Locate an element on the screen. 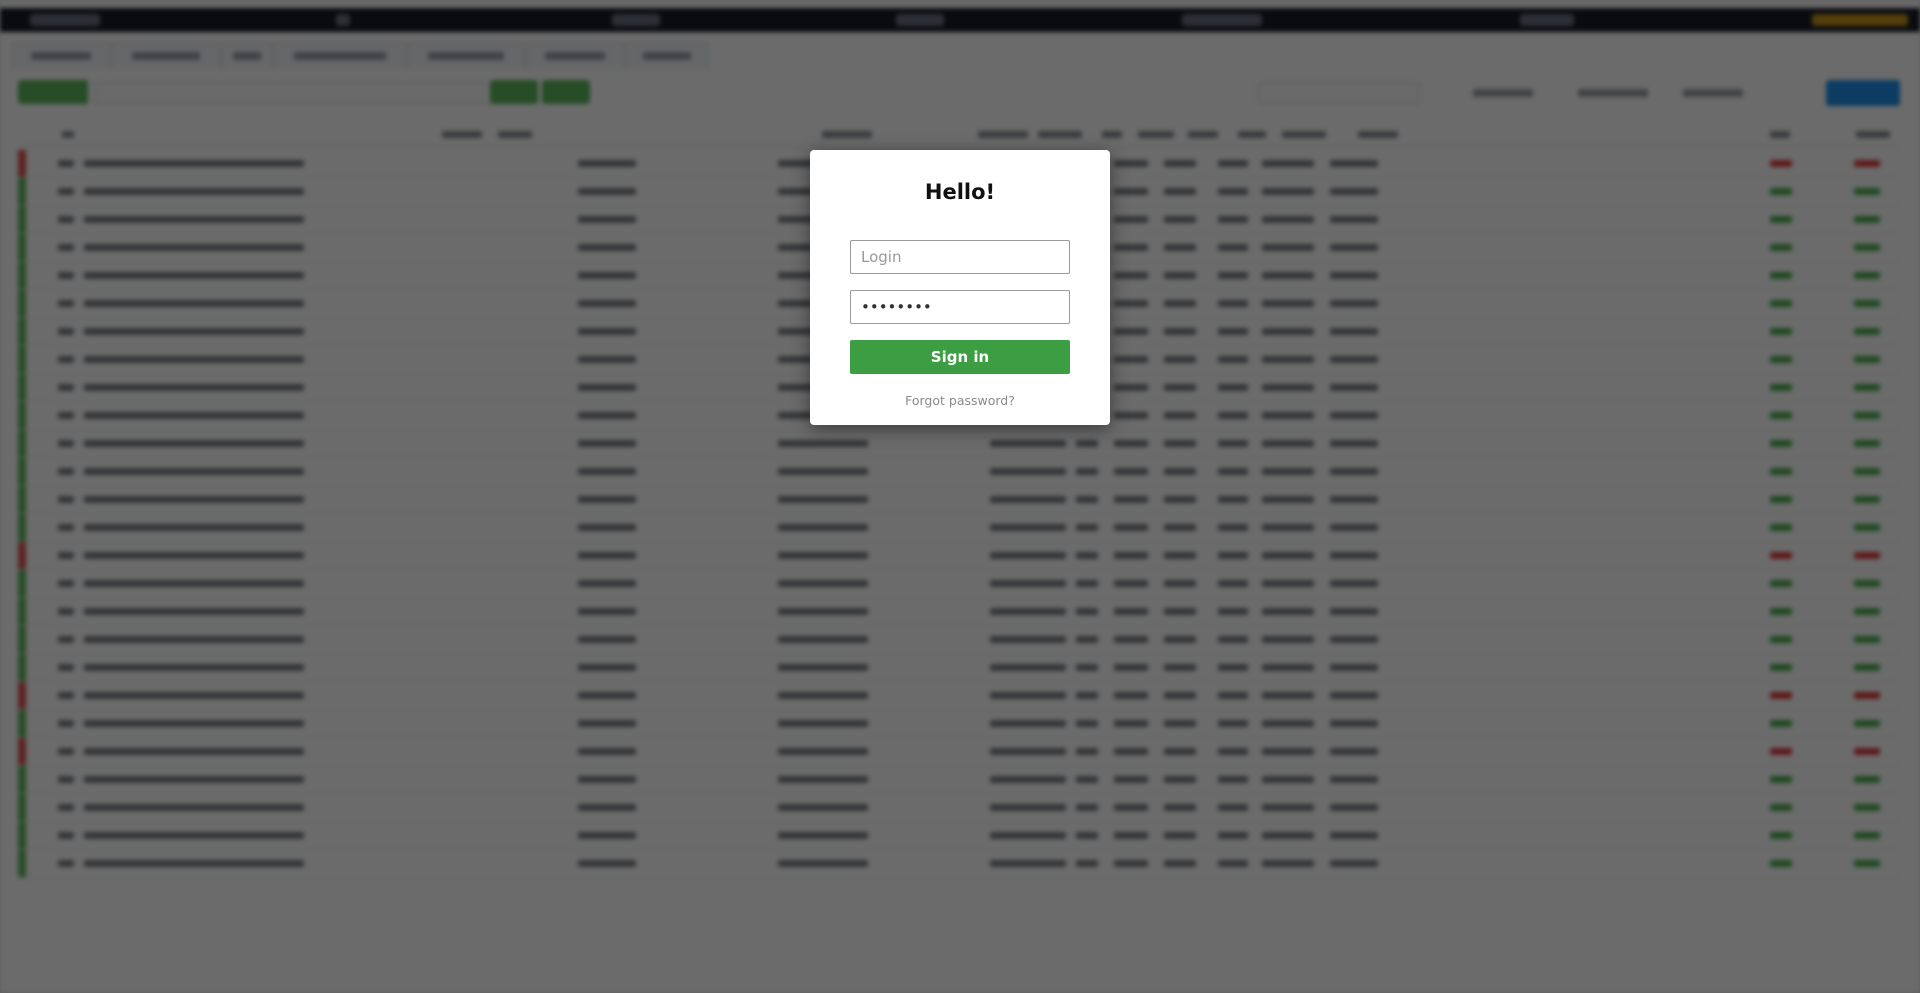 This screenshot has width=1920, height=993. dialog-title: Hello! is located at coordinates (960, 192).